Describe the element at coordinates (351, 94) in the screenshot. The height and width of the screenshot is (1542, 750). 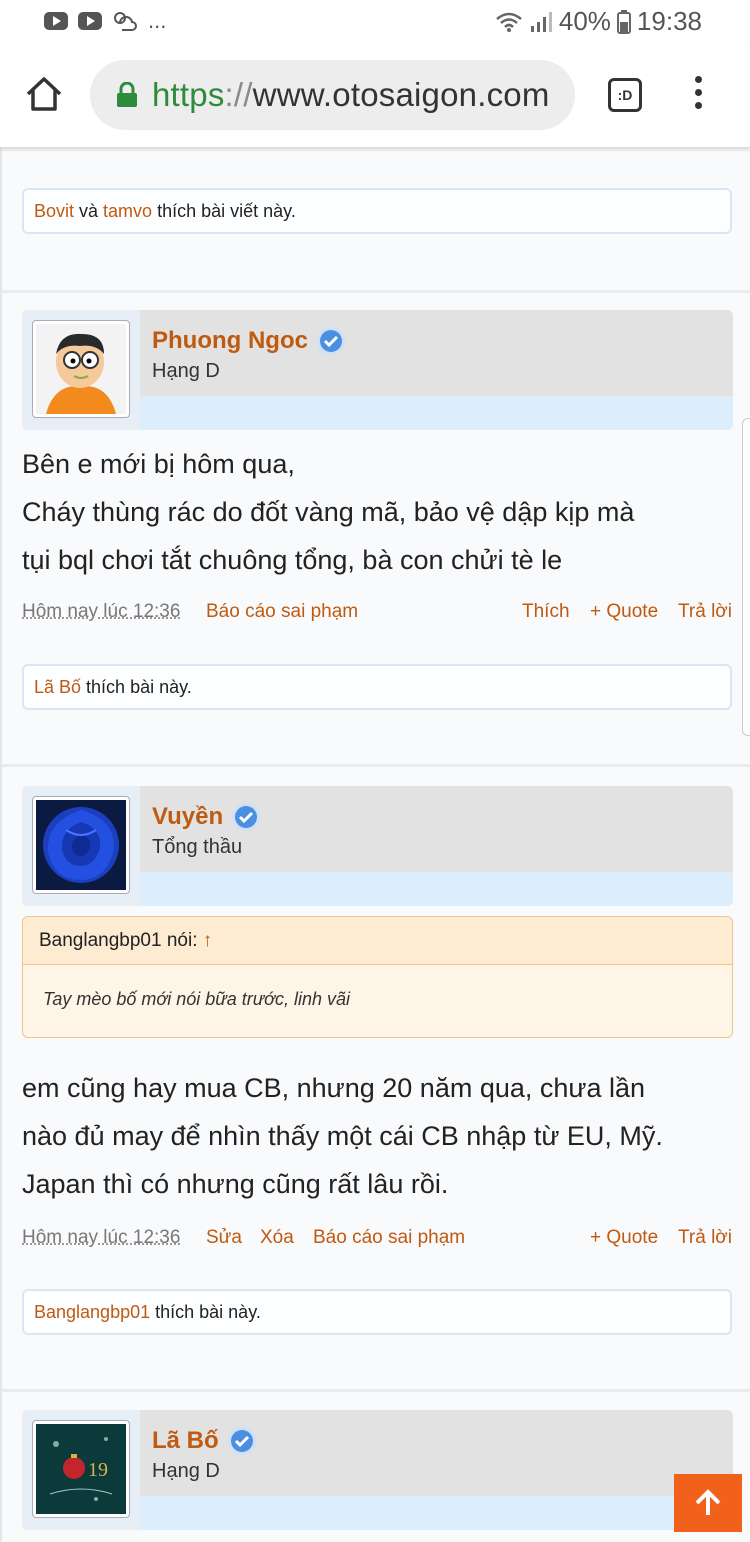
I see `url-text: https://www.otosaigon.com` at that location.